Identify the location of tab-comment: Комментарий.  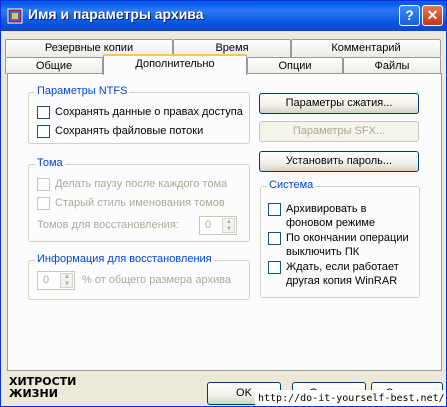
(366, 48).